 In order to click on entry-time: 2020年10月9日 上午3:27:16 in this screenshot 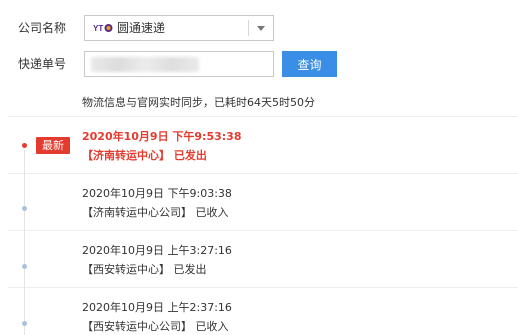, I will do `click(157, 250)`.